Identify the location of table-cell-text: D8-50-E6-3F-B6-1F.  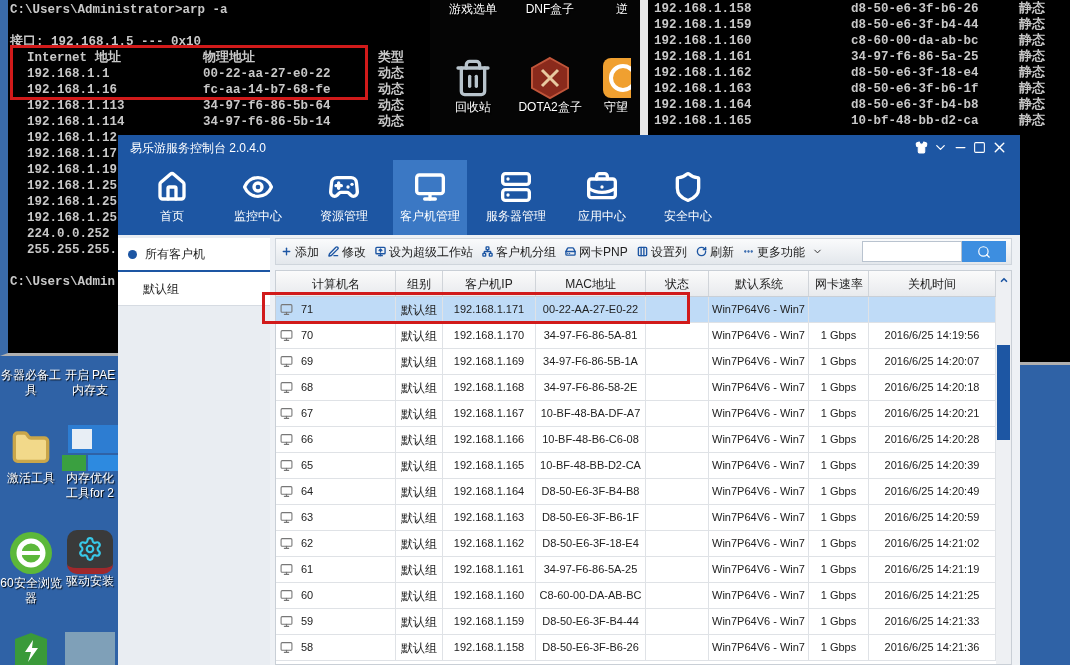
(590, 518).